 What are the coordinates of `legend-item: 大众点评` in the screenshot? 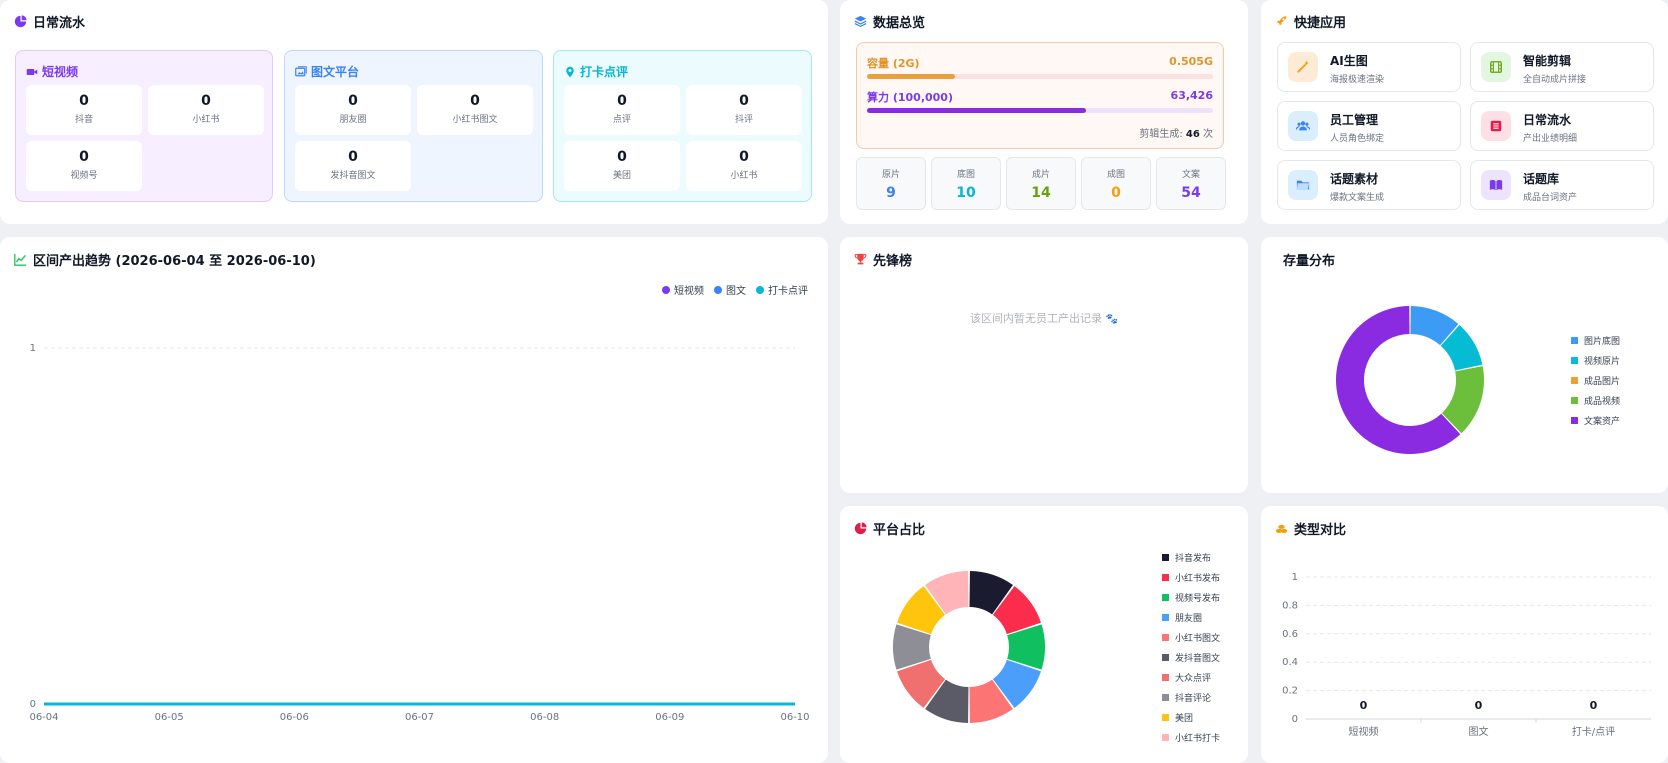 It's located at (1191, 677).